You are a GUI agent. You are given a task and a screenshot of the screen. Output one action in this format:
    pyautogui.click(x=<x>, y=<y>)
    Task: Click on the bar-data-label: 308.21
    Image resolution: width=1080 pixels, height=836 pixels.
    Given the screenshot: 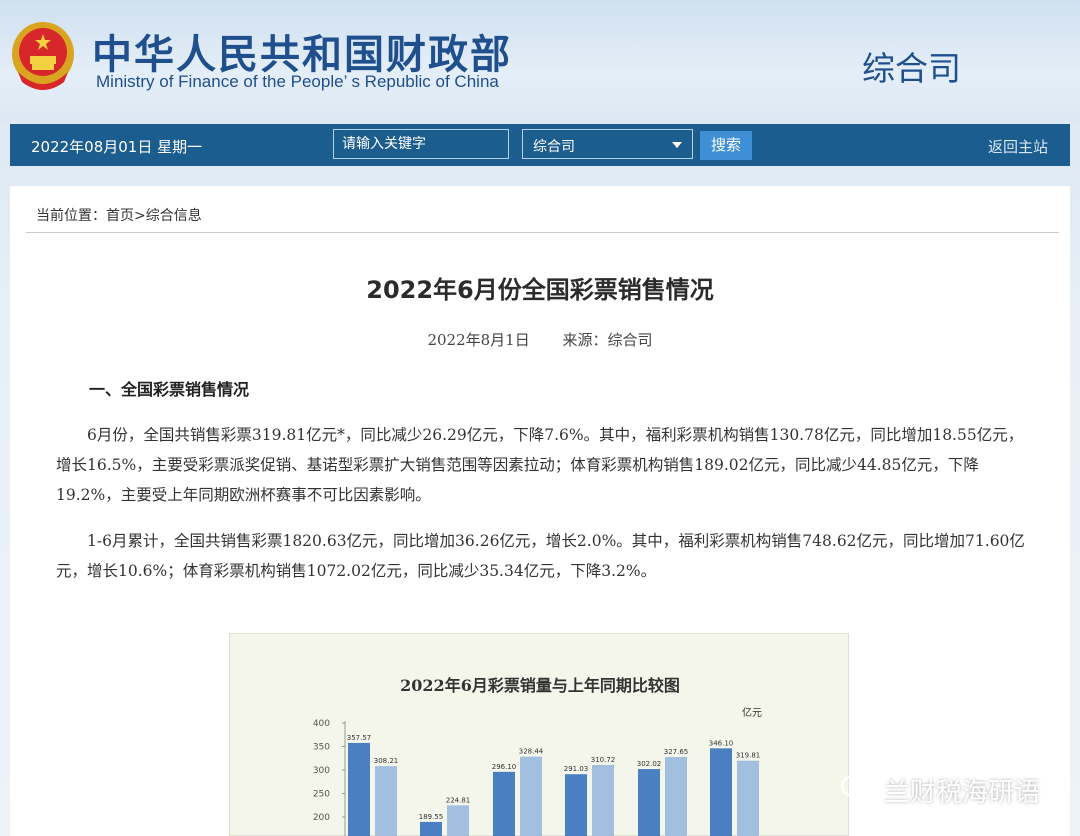 What is the action you would take?
    pyautogui.click(x=386, y=761)
    